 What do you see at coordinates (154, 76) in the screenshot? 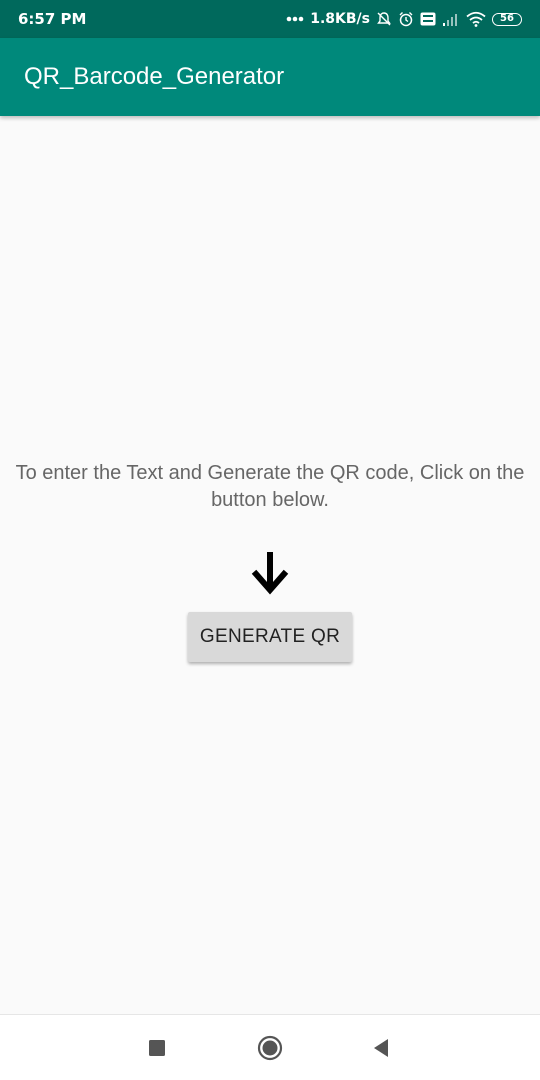
I see `app-title: QR_Barcode_Generator` at bounding box center [154, 76].